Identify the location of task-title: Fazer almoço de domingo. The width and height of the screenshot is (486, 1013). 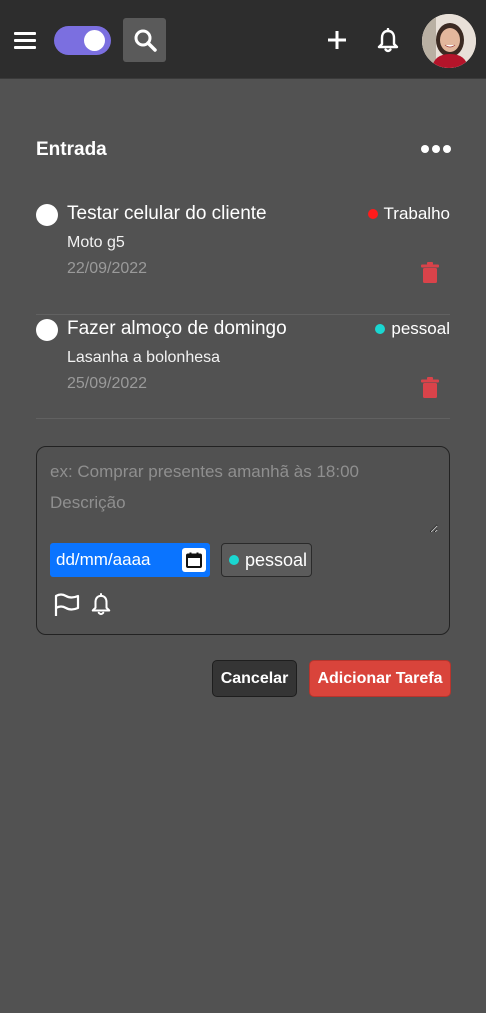
(177, 328).